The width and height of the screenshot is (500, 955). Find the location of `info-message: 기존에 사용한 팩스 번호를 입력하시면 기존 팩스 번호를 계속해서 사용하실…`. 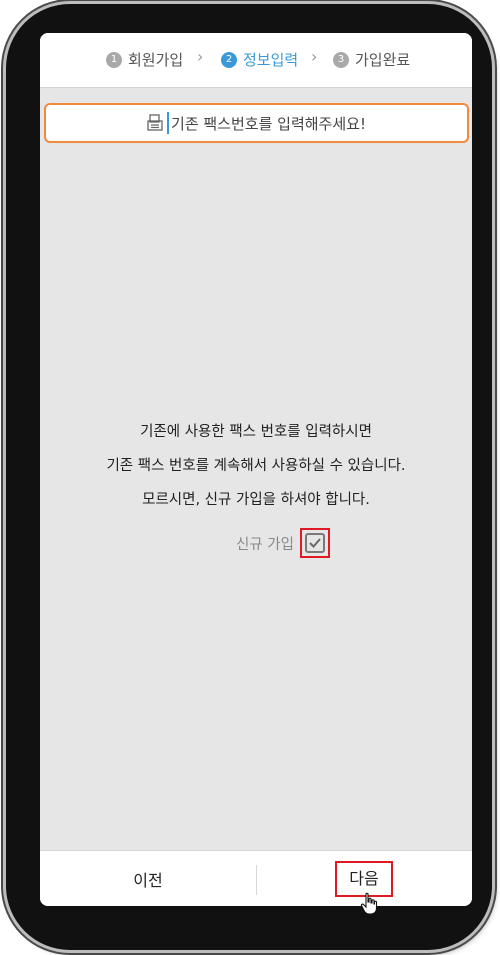

info-message: 기존에 사용한 팩스 번호를 입력하시면 기존 팩스 번호를 계속해서 사용하실… is located at coordinates (256, 466).